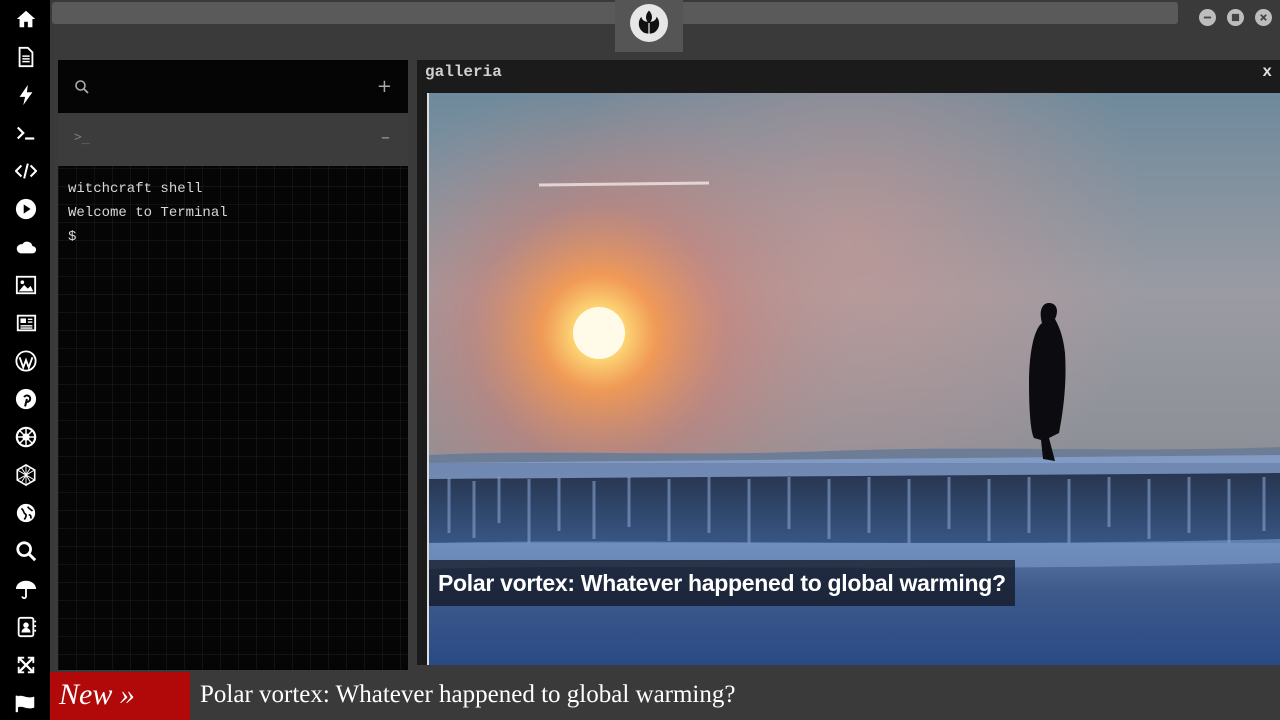 The width and height of the screenshot is (1280, 720). Describe the element at coordinates (385, 137) in the screenshot. I see `collapse-terminal-button: –` at that location.